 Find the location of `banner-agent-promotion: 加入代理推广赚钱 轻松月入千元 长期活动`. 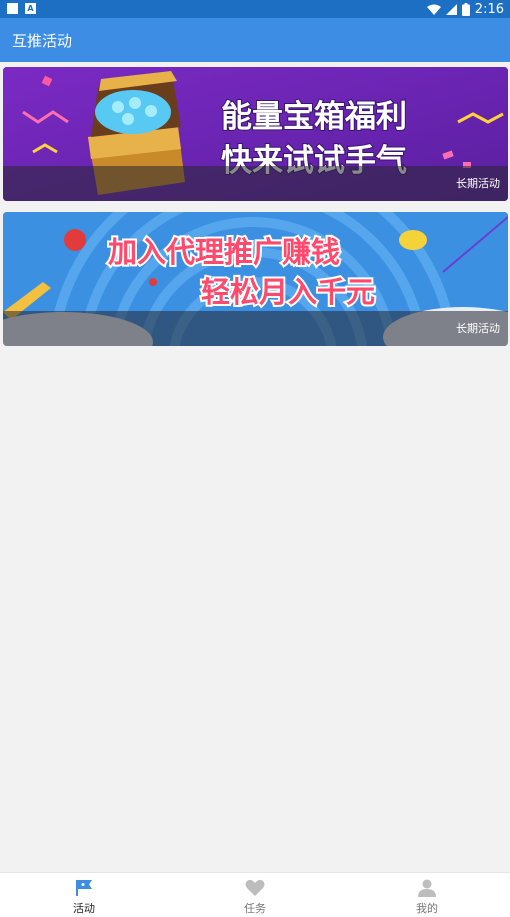

banner-agent-promotion: 加入代理推广赚钱 轻松月入千元 长期活动 is located at coordinates (255, 279).